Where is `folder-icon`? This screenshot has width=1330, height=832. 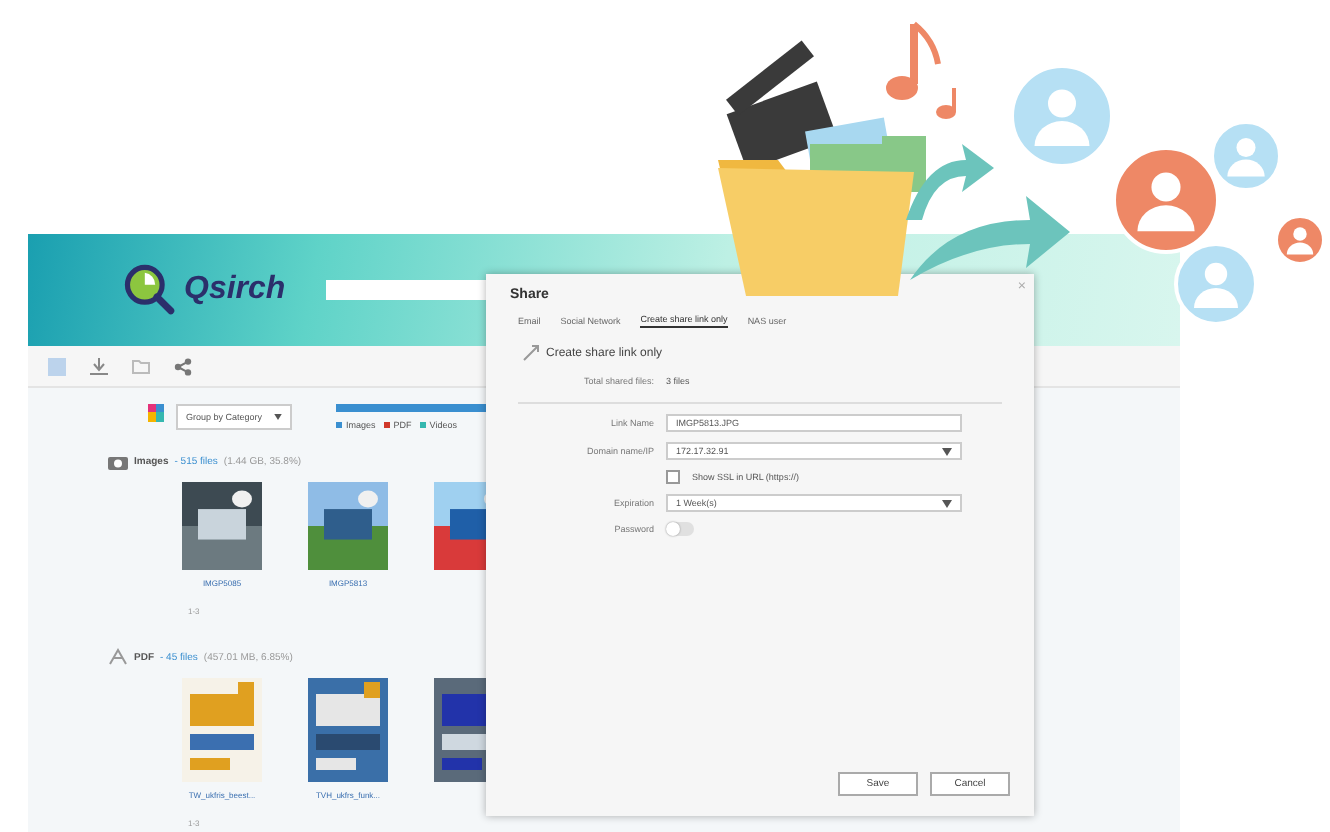 folder-icon is located at coordinates (822, 206).